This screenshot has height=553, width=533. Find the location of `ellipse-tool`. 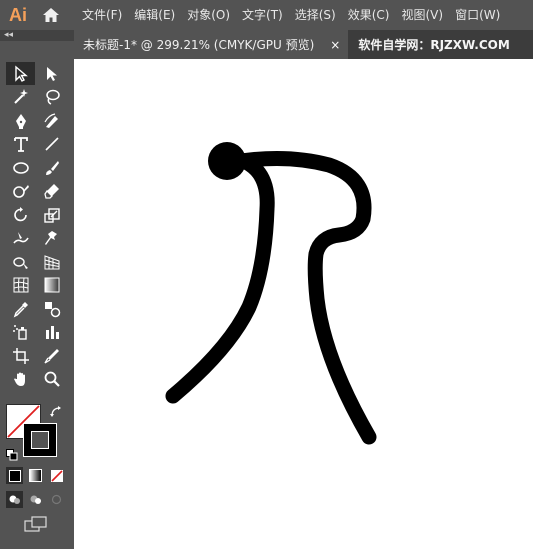

ellipse-tool is located at coordinates (20, 167).